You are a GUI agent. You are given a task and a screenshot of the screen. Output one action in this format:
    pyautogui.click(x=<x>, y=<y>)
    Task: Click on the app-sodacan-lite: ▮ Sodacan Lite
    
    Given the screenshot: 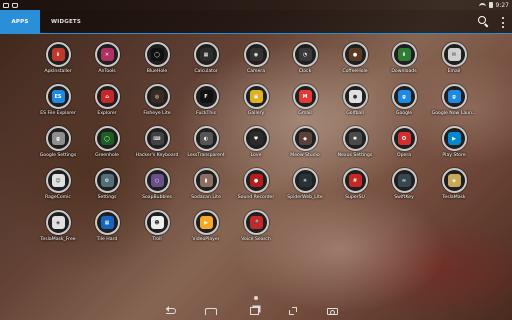 What is the action you would take?
    pyautogui.click(x=206, y=188)
    